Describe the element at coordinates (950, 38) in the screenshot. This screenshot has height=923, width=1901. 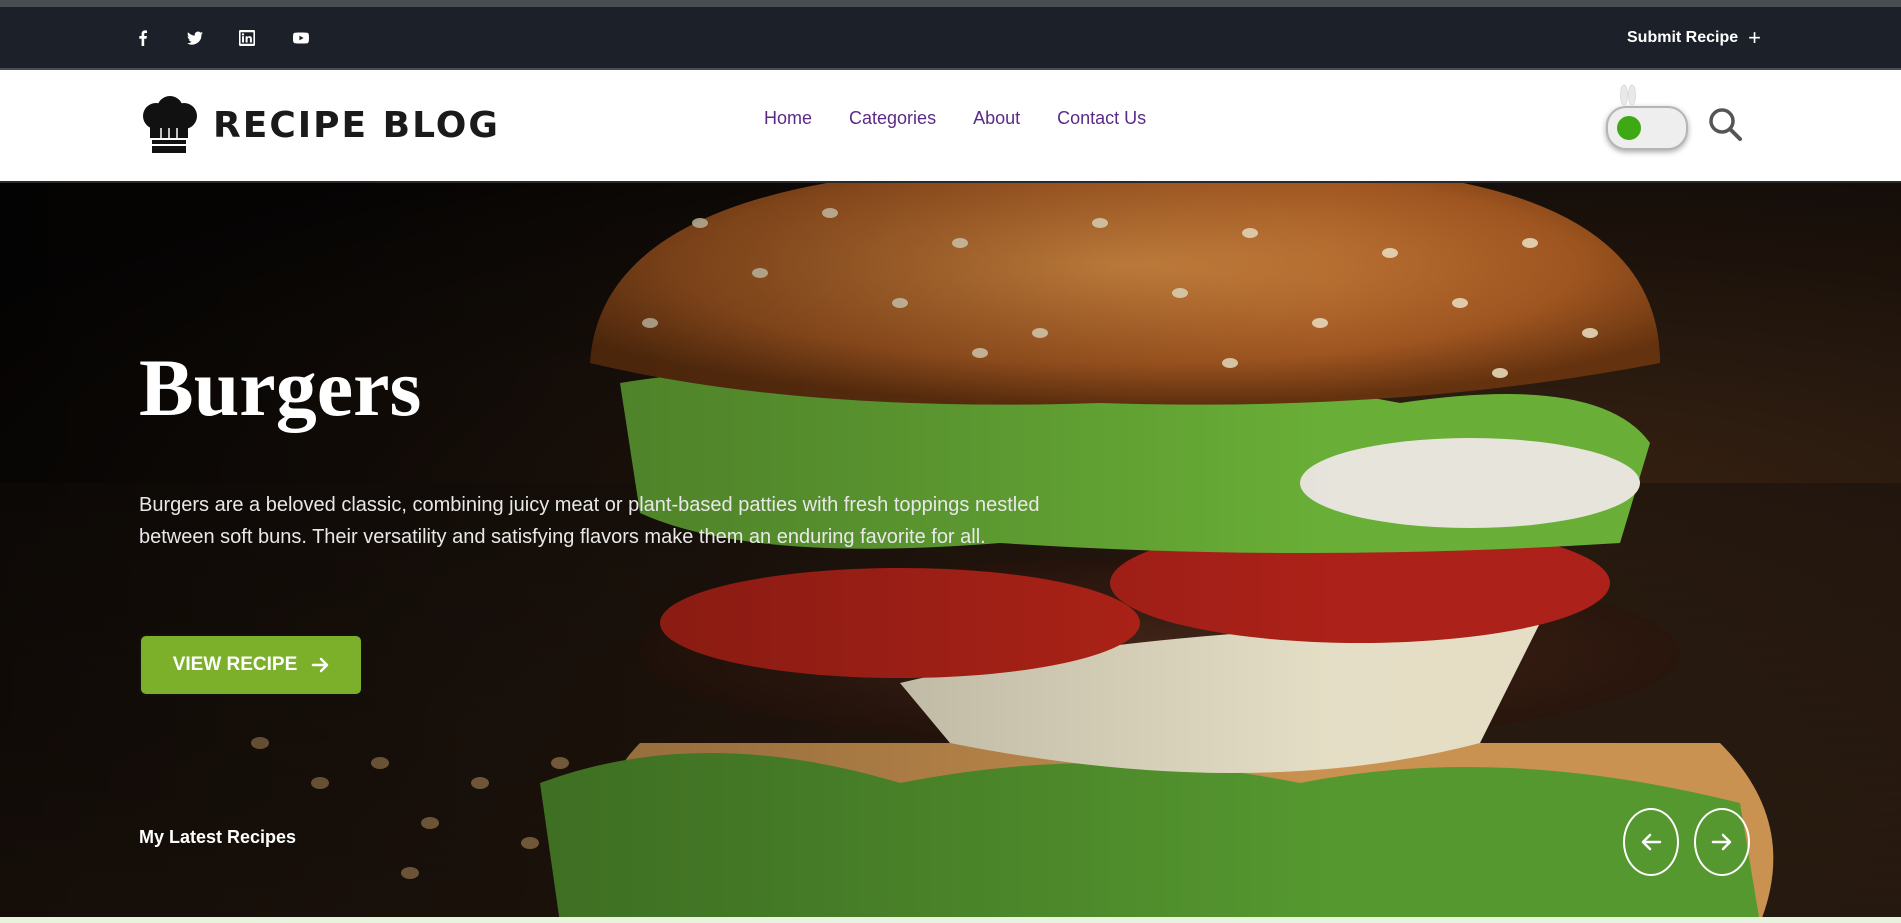
I see `top-bar: Submit Recipe +` at that location.